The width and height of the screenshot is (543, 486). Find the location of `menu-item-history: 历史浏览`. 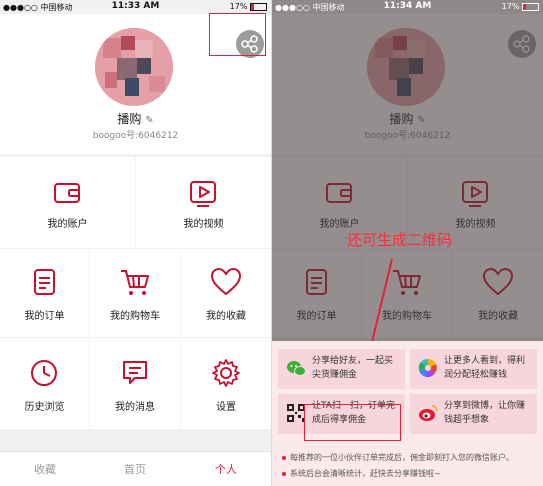

menu-item-history: 历史浏览 is located at coordinates (44, 383).